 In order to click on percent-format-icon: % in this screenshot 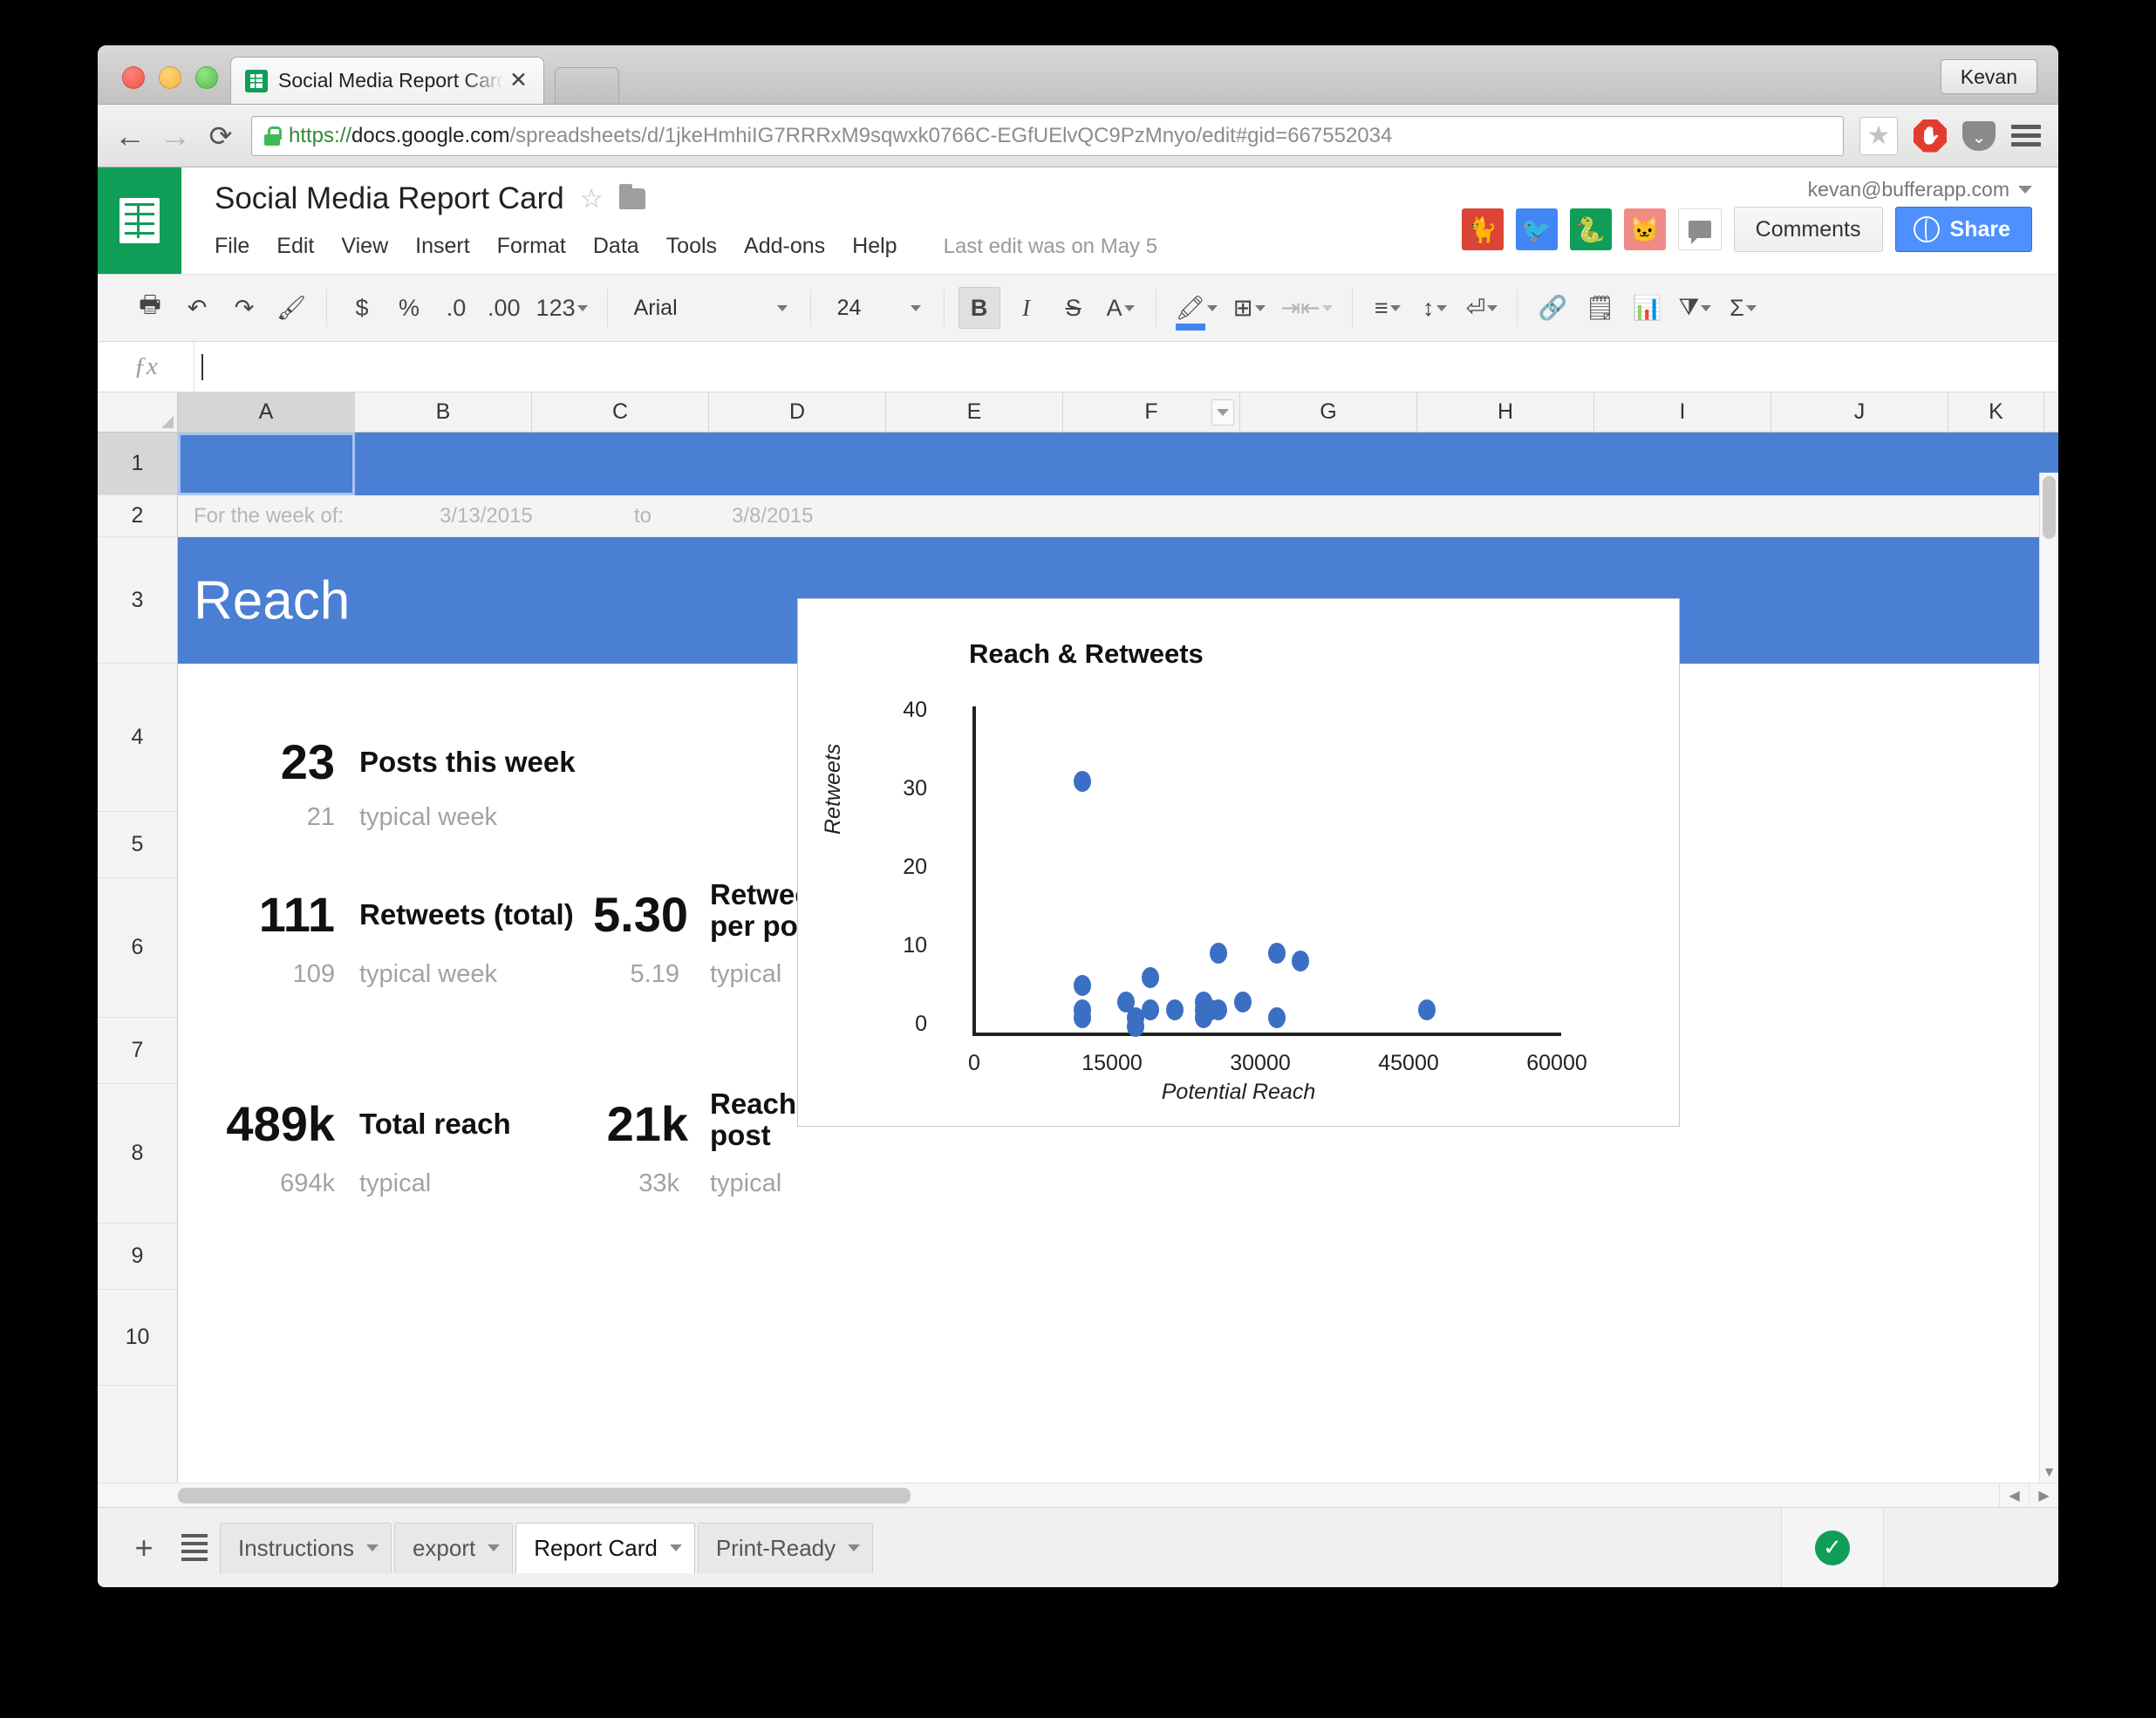, I will do `click(409, 308)`.